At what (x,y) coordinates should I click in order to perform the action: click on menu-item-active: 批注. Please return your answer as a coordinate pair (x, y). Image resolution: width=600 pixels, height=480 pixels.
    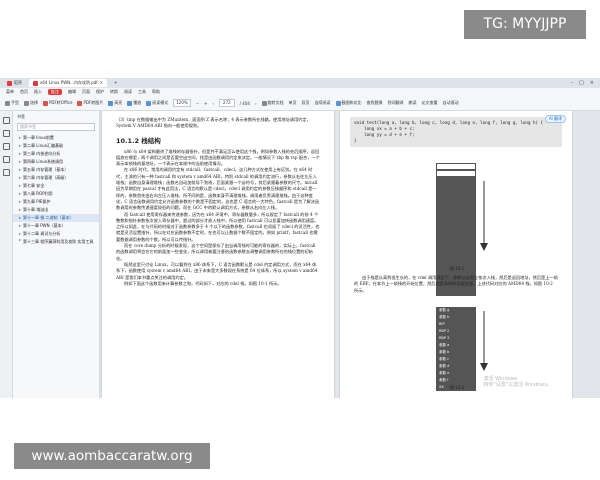
    Looking at the image, I should click on (55, 92).